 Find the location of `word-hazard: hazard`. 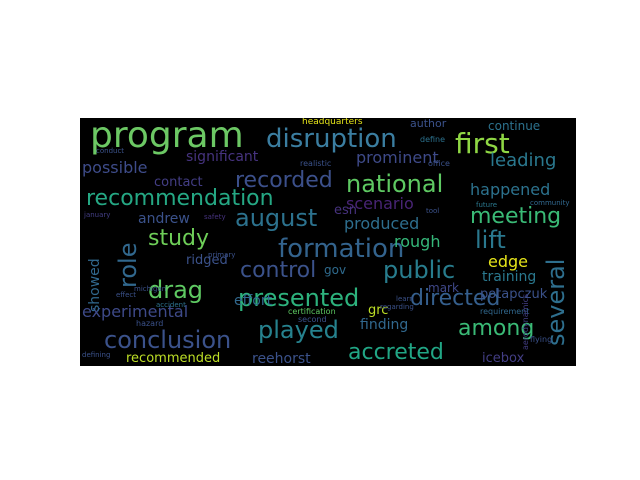

word-hazard: hazard is located at coordinates (150, 323).